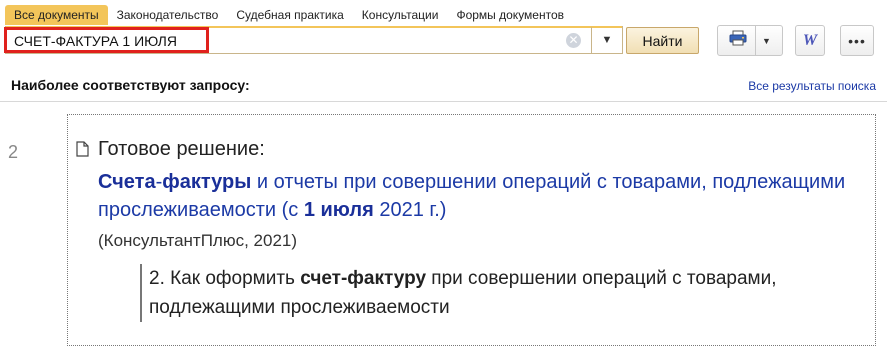  What do you see at coordinates (198, 240) in the screenshot?
I see `result-source: (КонсультантПлюс, 2021)` at bounding box center [198, 240].